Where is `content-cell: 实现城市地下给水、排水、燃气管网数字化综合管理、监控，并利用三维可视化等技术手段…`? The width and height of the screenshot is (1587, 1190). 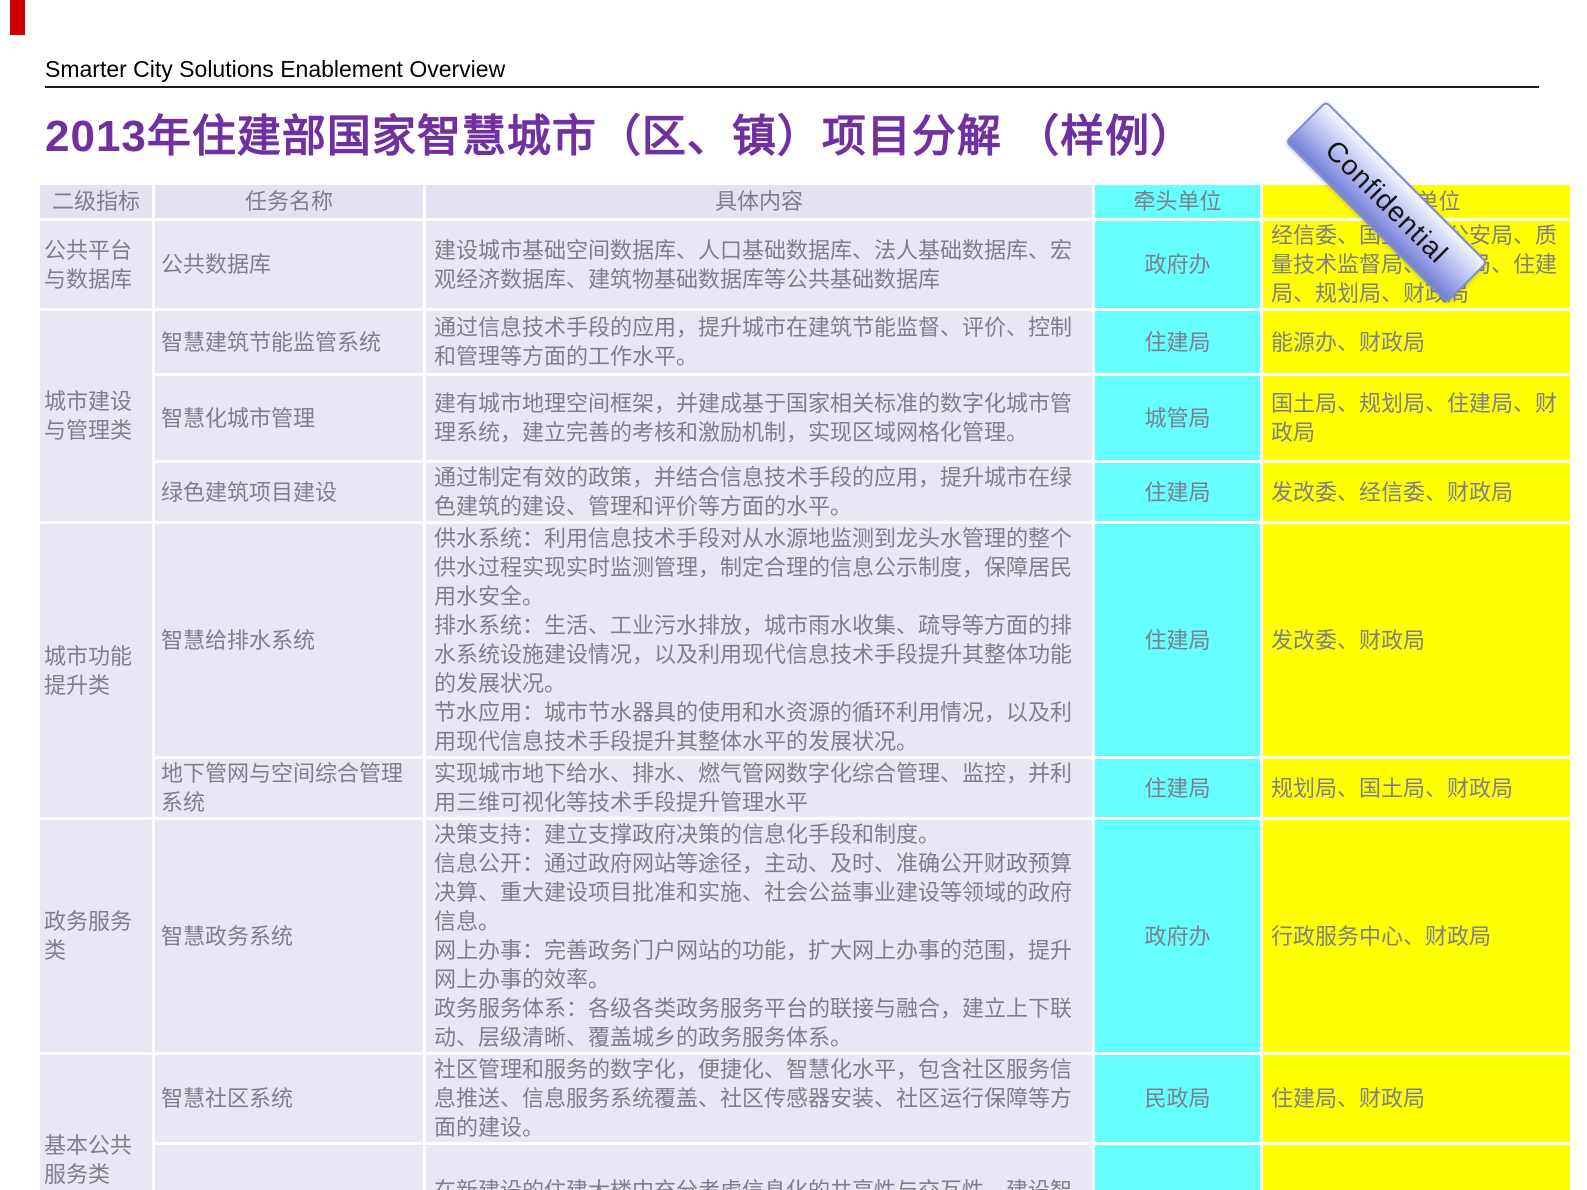 content-cell: 实现城市地下给水、排水、燃气管网数字化综合管理、监控，并利用三维可视化等技术手段… is located at coordinates (759, 788).